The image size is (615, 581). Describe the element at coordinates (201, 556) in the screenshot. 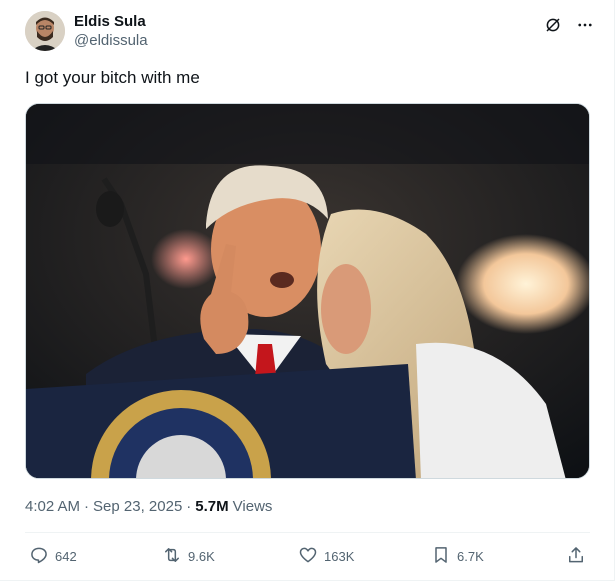

I see `repost-count: 9.6K` at that location.